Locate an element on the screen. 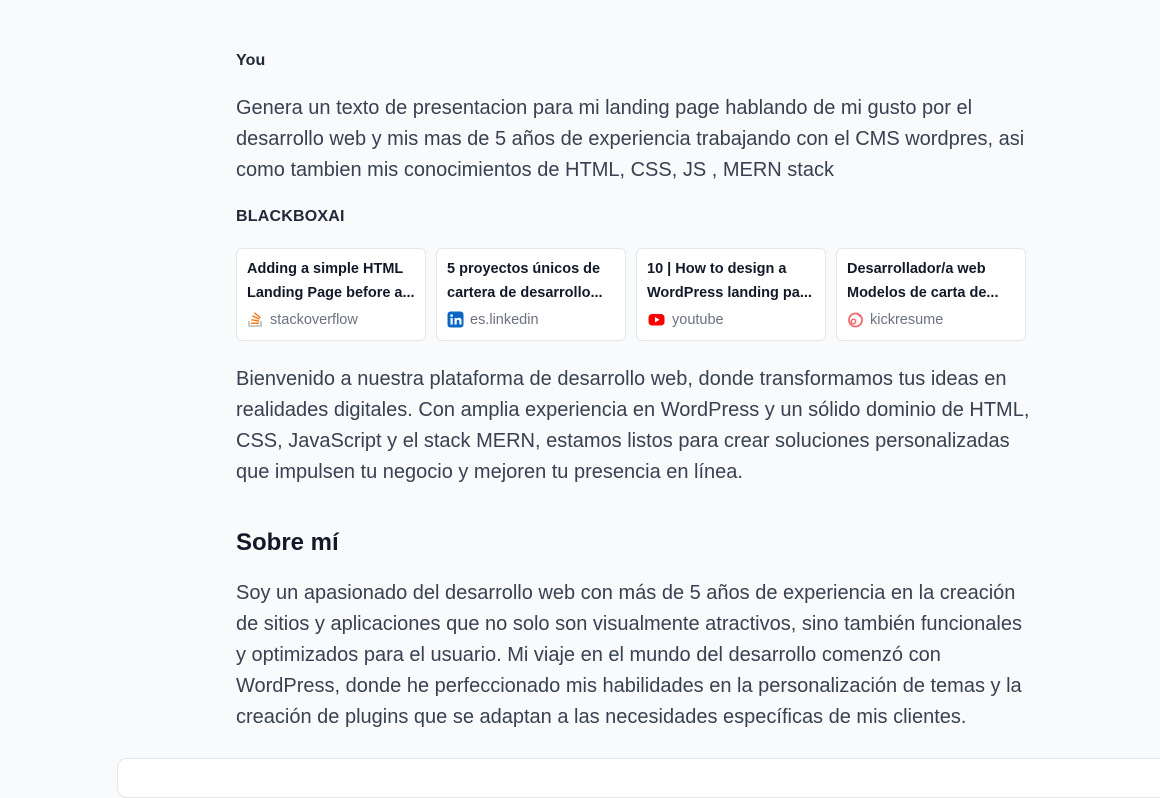 The height and width of the screenshot is (798, 1160). source-meta: stackoverflow is located at coordinates (331, 319).